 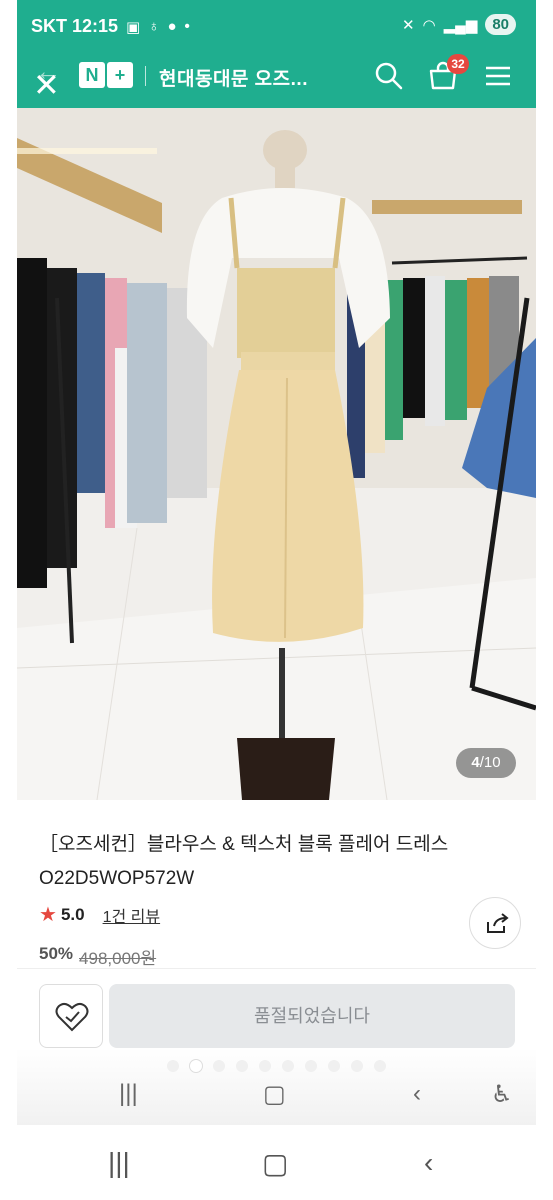 I want to click on cart-button: 32, so click(x=448, y=73).